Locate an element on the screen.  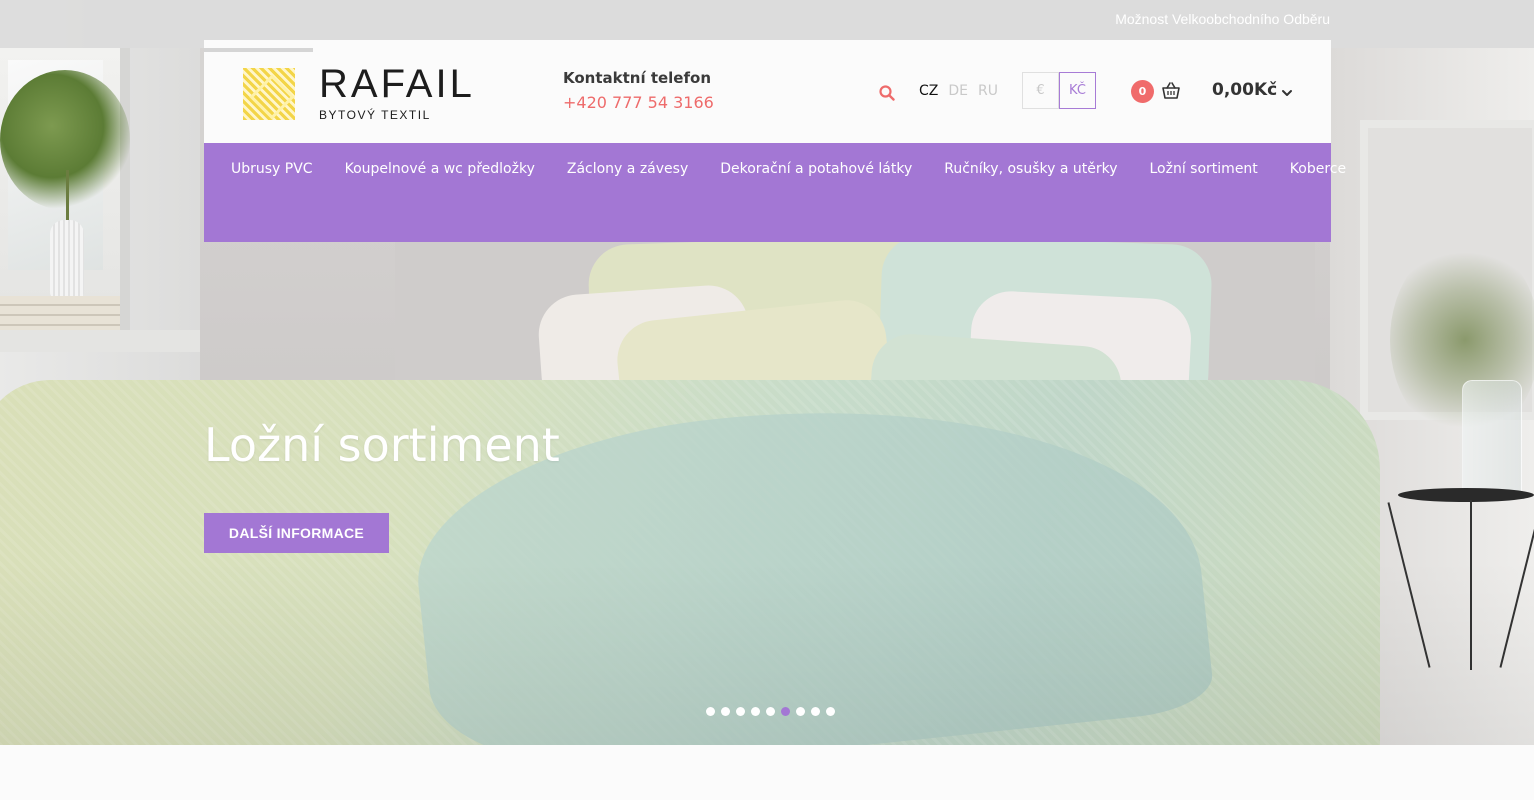
site-logo: RAFAIL BYTOVÝ TEXTIL is located at coordinates (368, 94).